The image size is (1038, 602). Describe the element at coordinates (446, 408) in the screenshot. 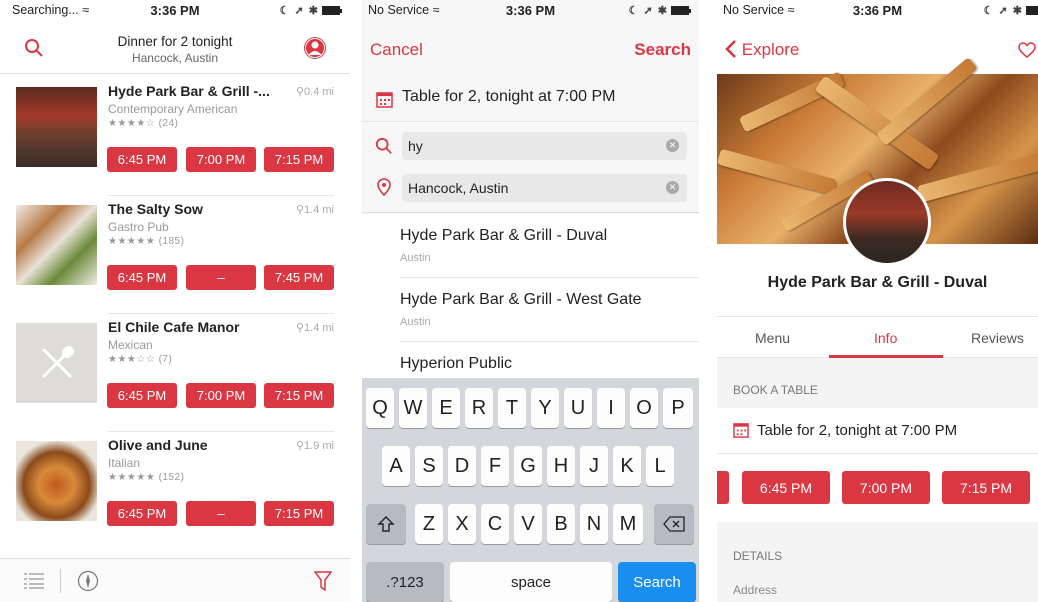

I see `key-e: E` at that location.